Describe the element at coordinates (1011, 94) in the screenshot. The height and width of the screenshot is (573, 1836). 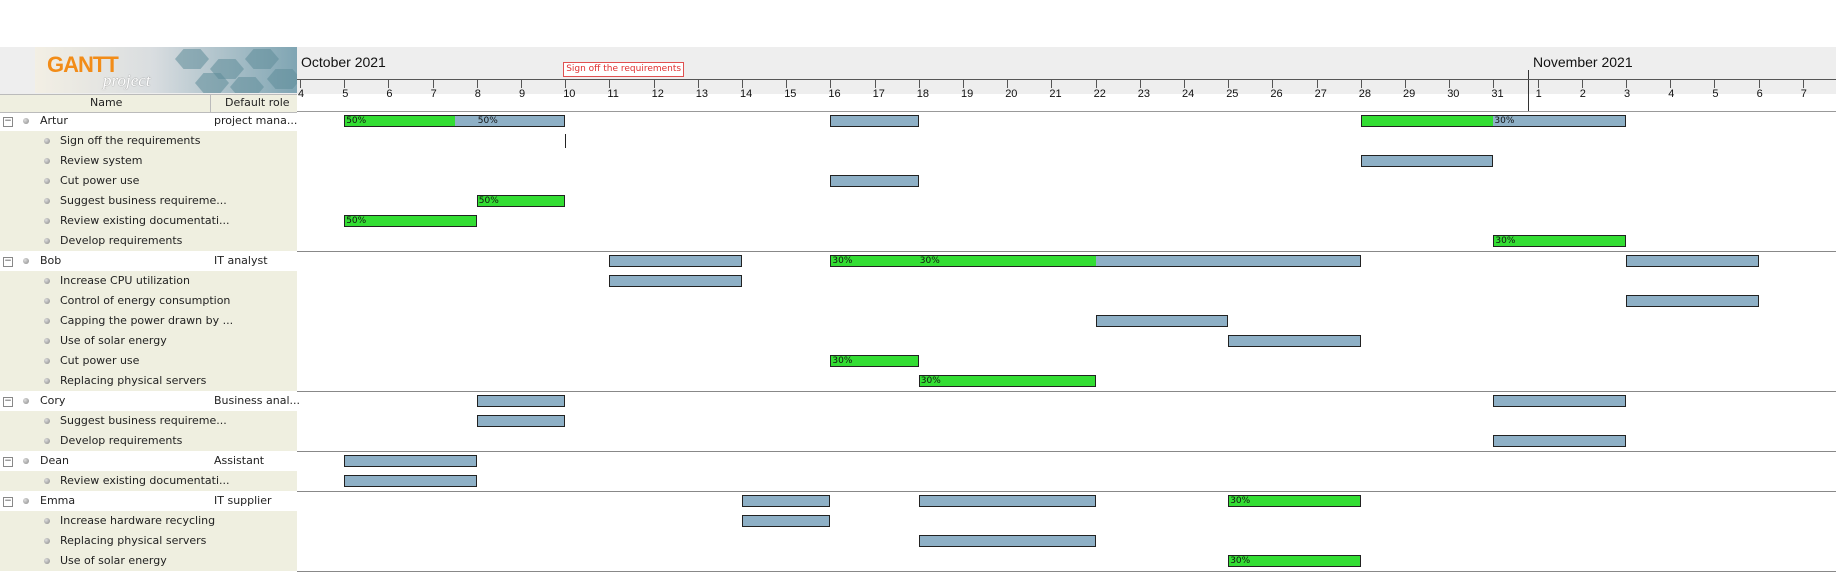
I see `day-label: 20` at that location.